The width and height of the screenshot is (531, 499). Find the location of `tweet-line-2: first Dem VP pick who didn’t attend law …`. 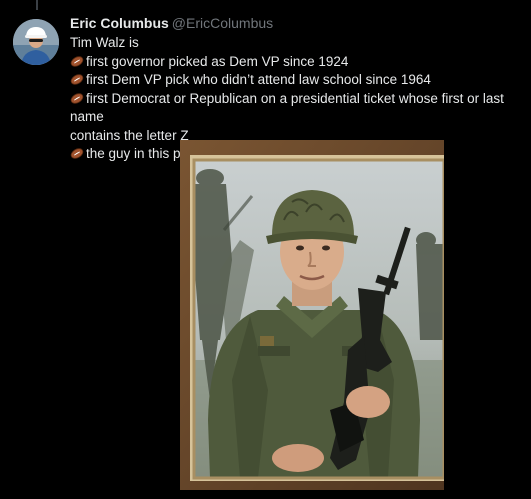

tweet-line-2: first Dem VP pick who didn’t attend law … is located at coordinates (297, 80).